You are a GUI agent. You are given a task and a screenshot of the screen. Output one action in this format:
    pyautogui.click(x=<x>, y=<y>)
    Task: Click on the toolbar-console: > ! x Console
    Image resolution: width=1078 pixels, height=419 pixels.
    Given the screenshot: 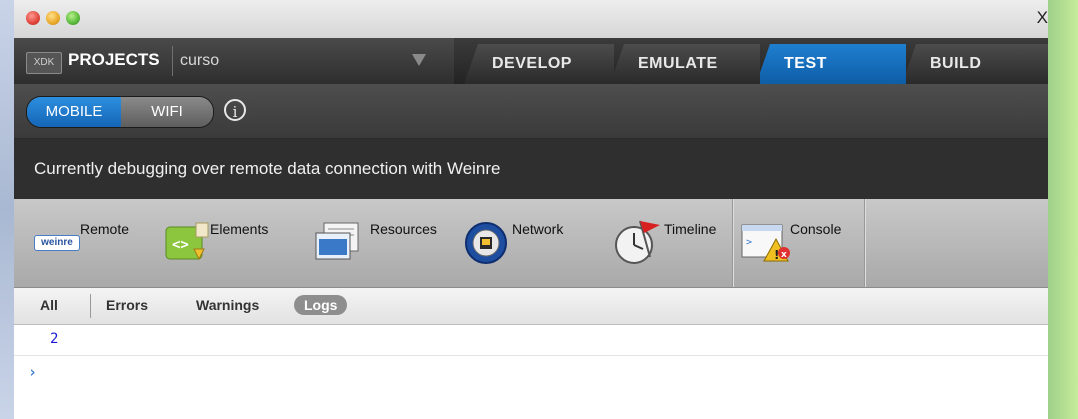 What is the action you would take?
    pyautogui.click(x=805, y=243)
    